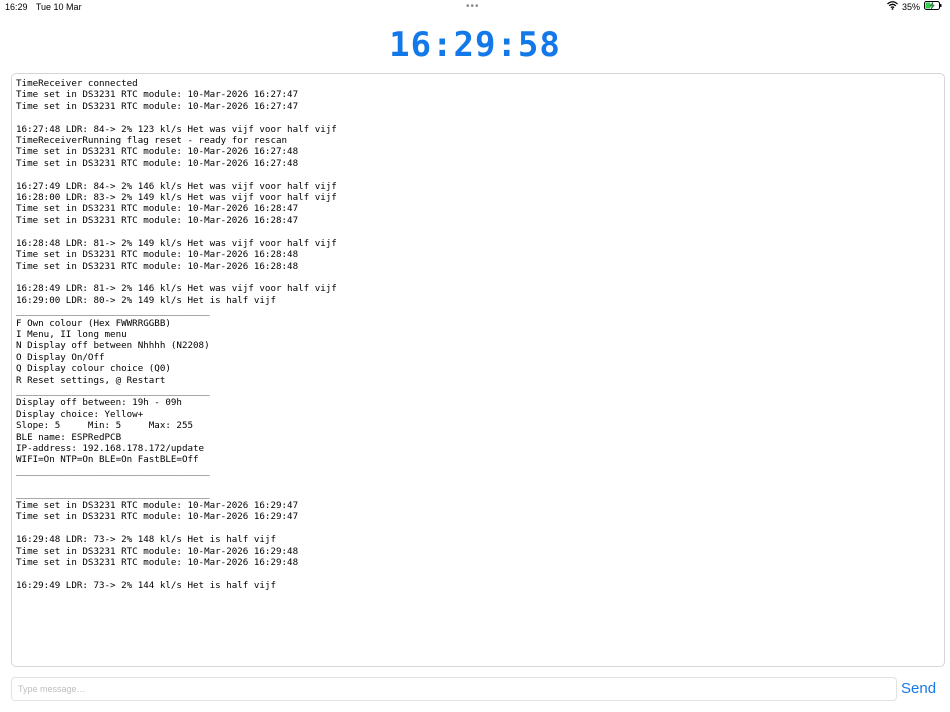 This screenshot has width=950, height=712. What do you see at coordinates (475, 45) in the screenshot?
I see `digital-clock: 16:29:58` at bounding box center [475, 45].